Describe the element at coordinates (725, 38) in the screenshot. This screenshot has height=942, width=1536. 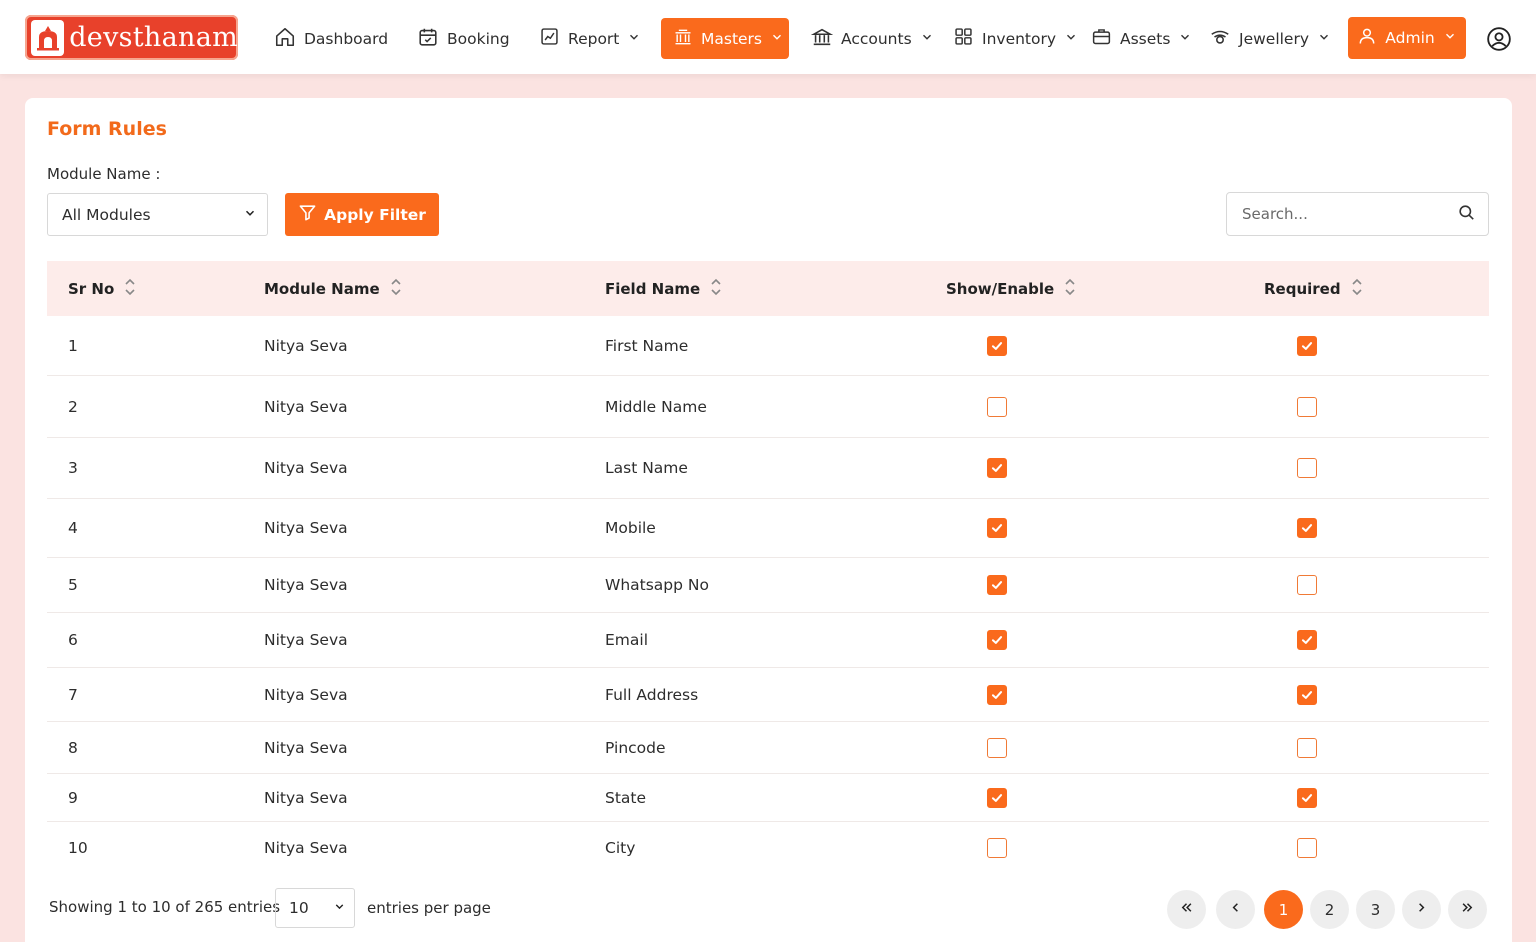
I see `nav-masters: Masters` at that location.